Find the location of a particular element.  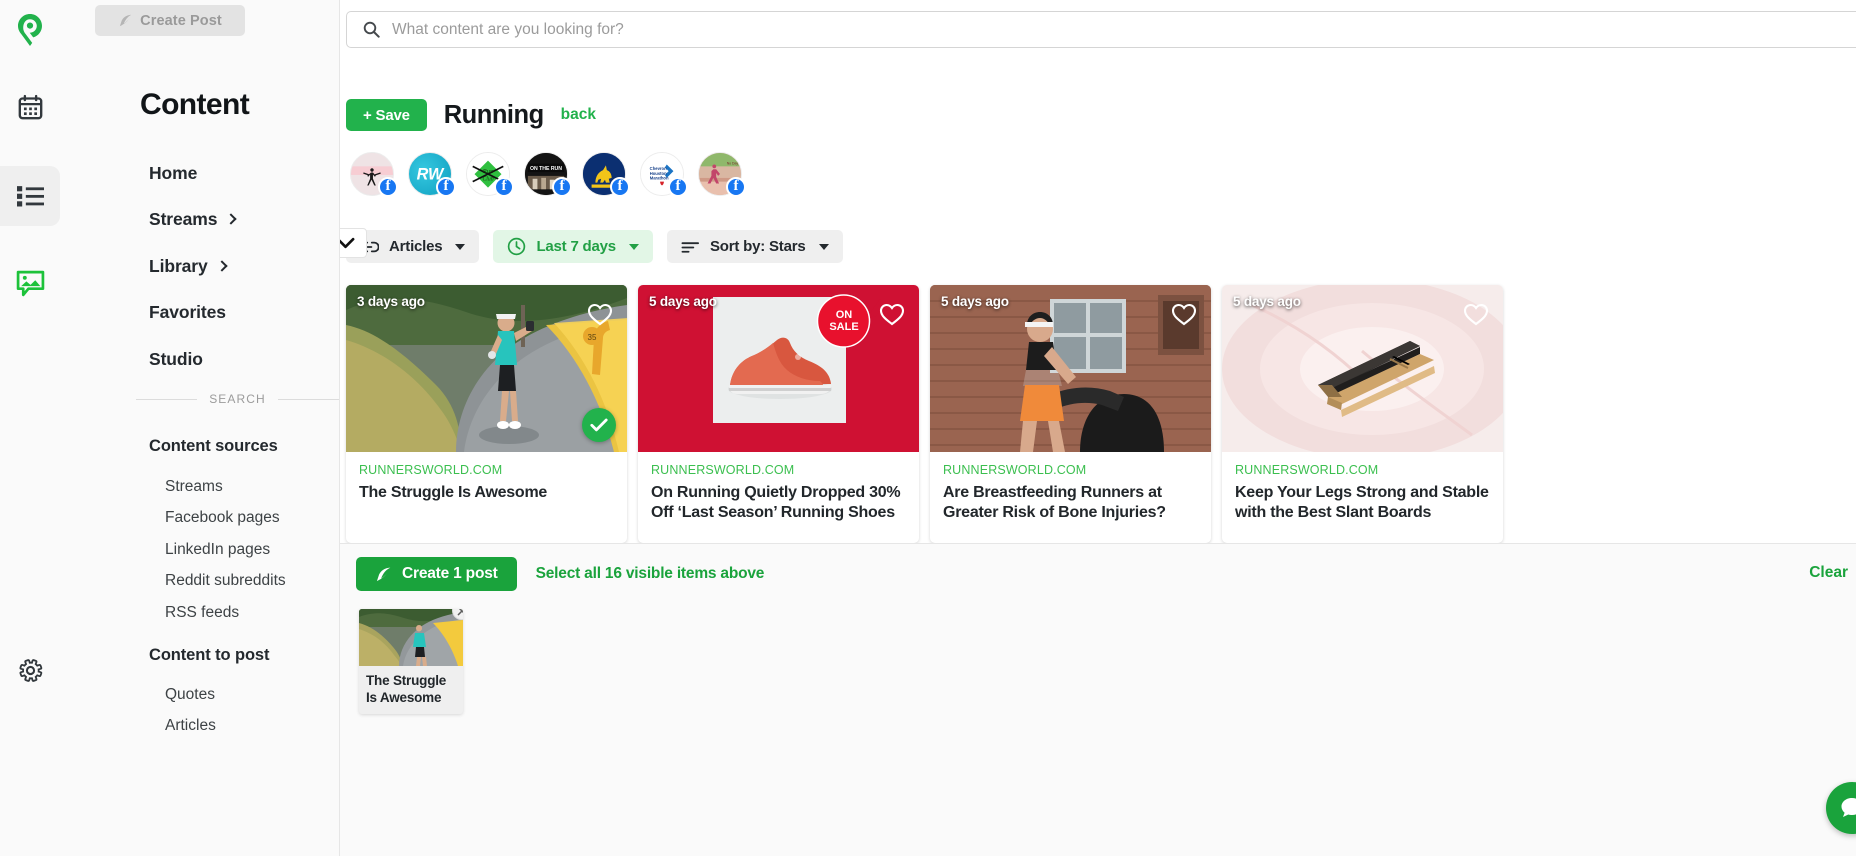

rail-media-button is located at coordinates (30, 283).